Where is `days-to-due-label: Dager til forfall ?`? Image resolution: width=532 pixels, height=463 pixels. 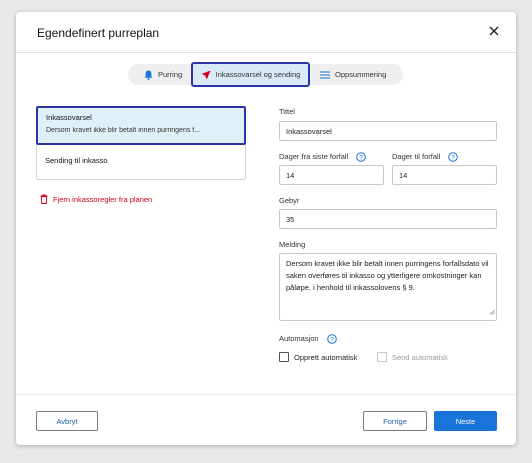
days-to-due-label: Dager til forfall ? is located at coordinates (425, 157).